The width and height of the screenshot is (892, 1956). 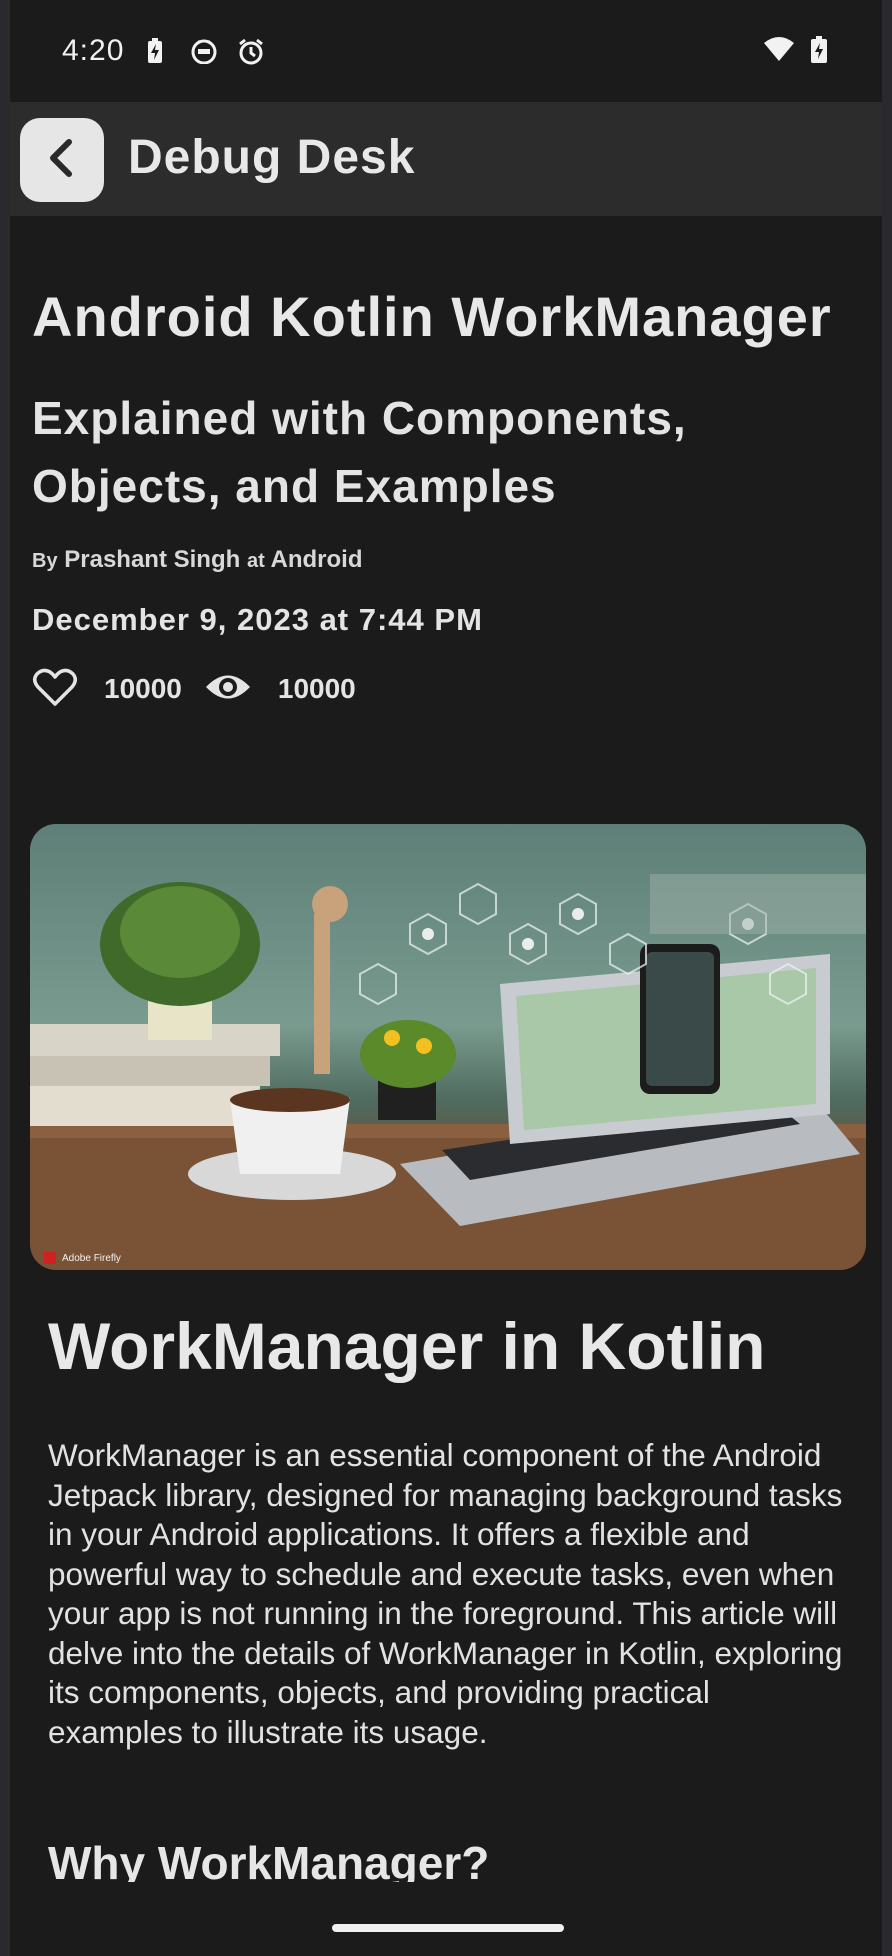 I want to click on views-count: 10000, so click(x=316, y=688).